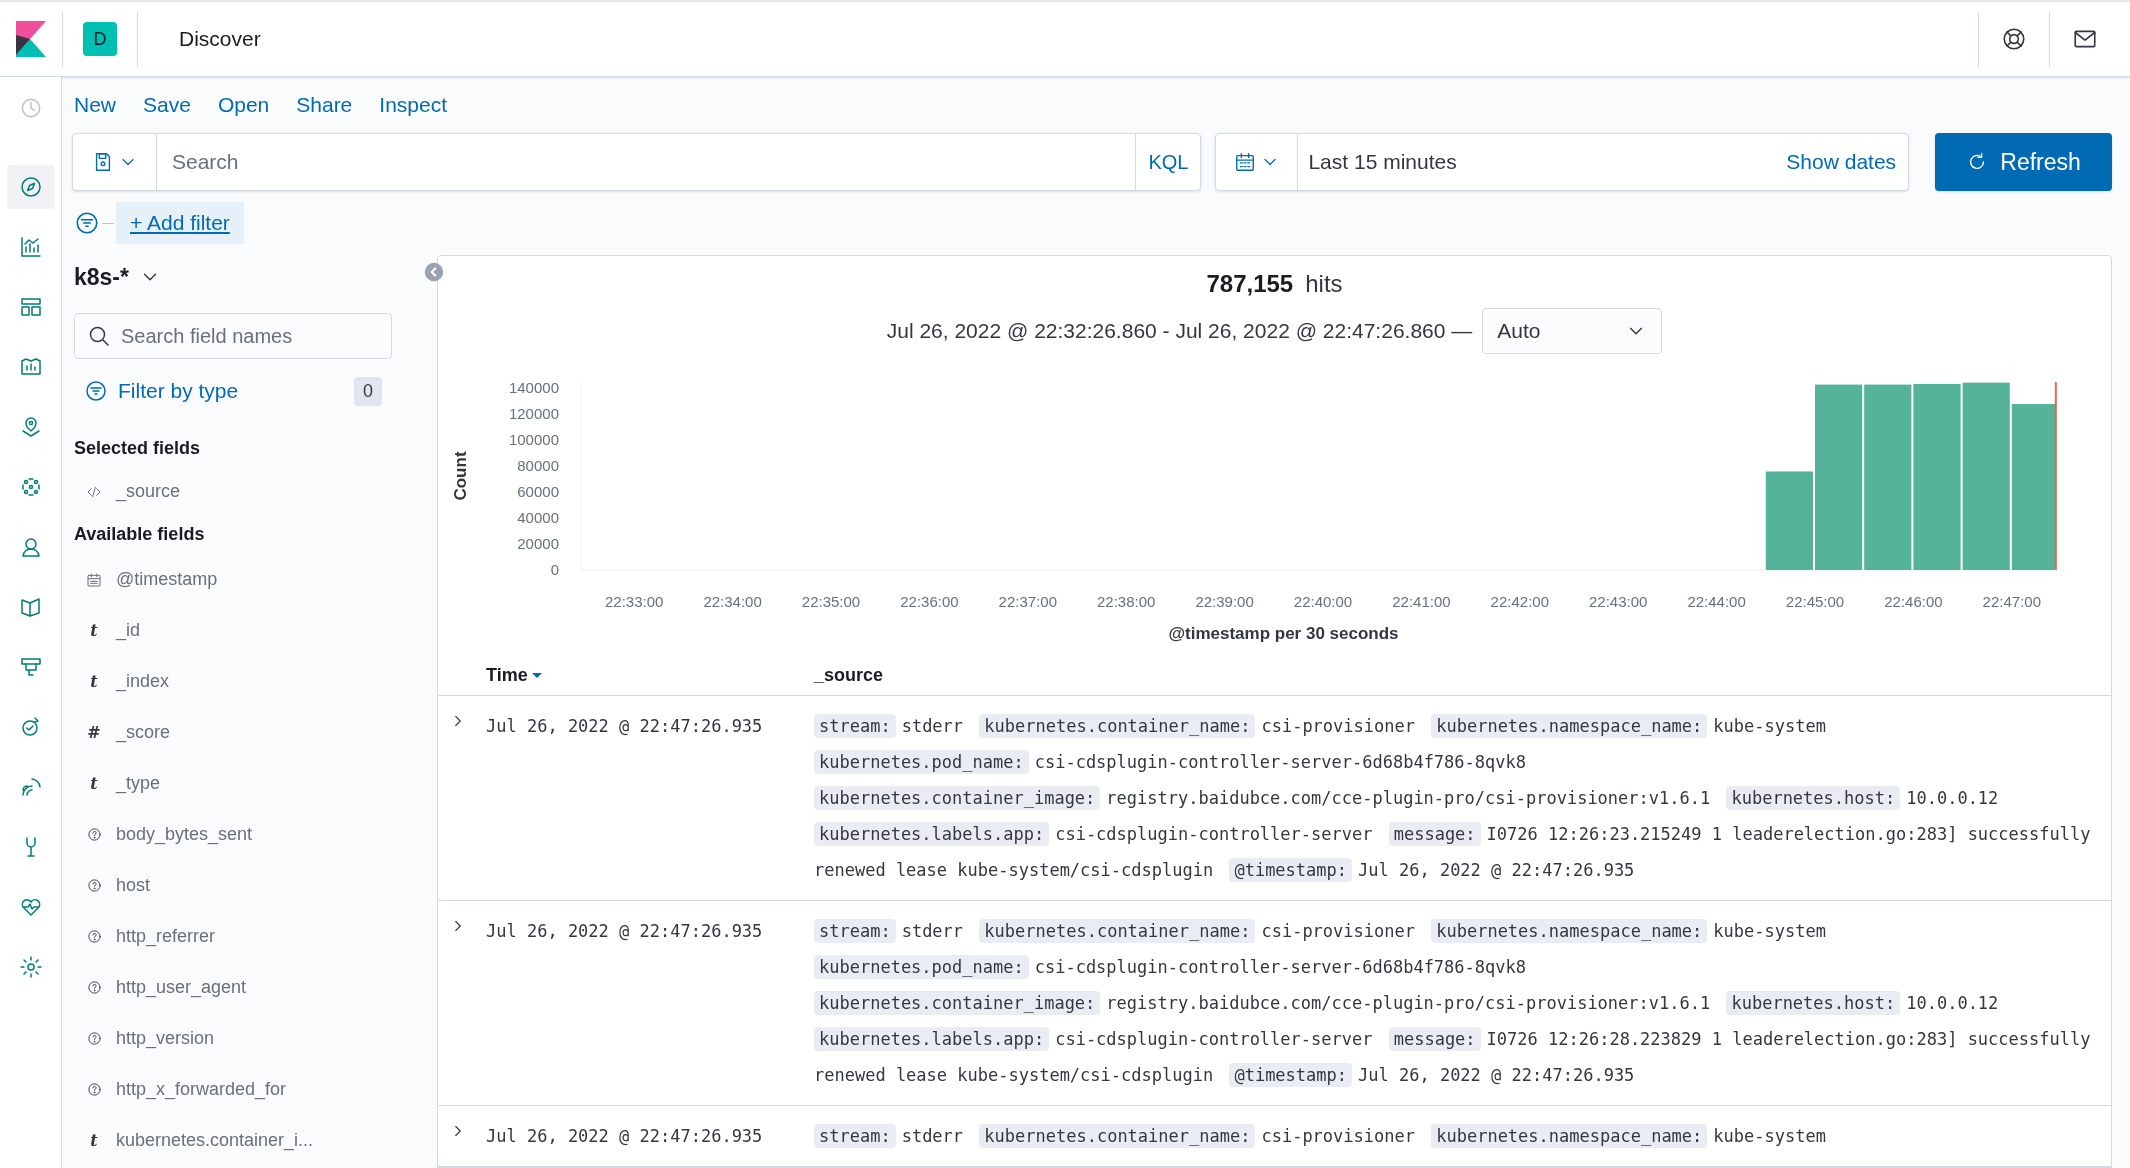  What do you see at coordinates (538, 544) in the screenshot?
I see `y-tick-label: 20000` at bounding box center [538, 544].